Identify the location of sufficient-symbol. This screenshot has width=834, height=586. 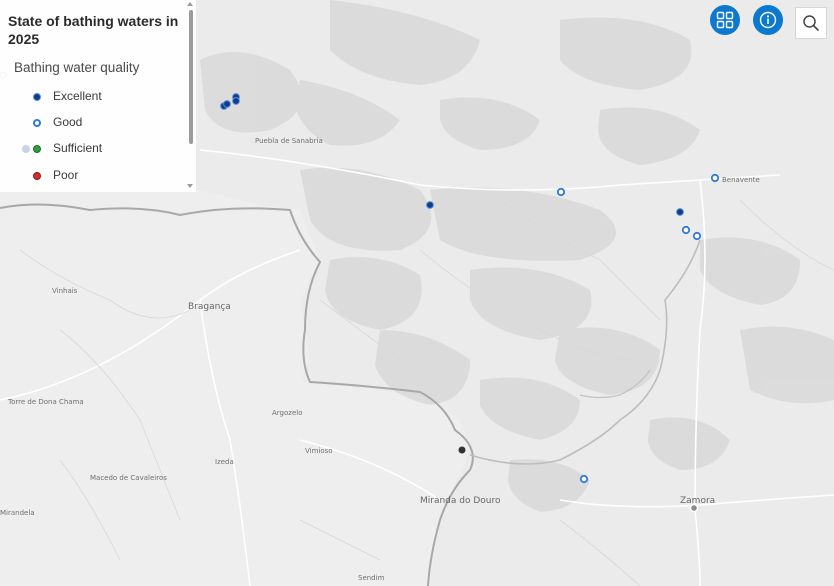
(37, 149).